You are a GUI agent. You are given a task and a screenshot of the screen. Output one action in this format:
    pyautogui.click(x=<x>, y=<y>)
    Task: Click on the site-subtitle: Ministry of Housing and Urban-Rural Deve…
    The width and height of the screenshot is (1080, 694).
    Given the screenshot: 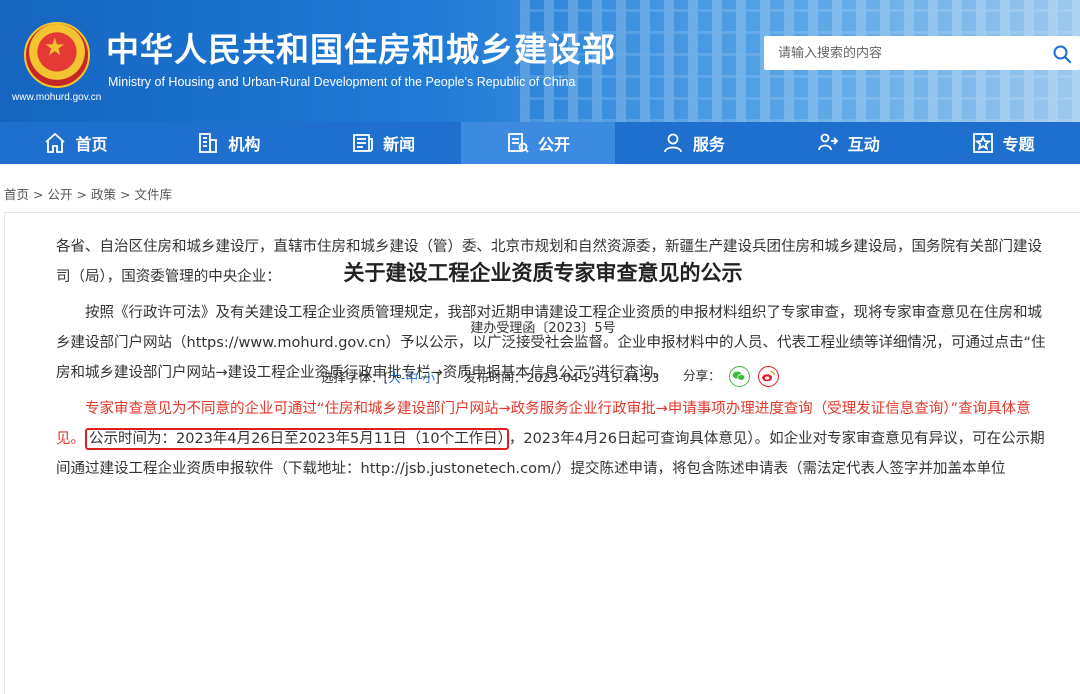 What is the action you would take?
    pyautogui.click(x=342, y=82)
    